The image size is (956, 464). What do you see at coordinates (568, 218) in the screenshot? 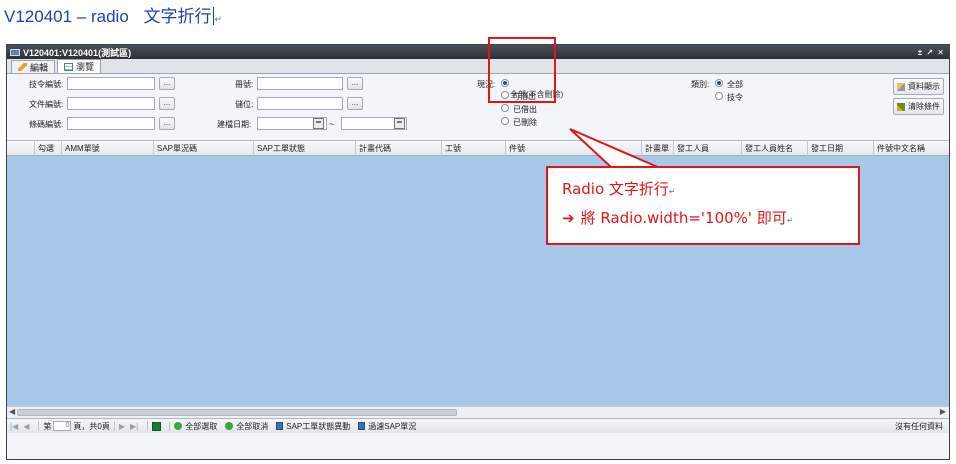
I see `arrow-icon: ➔` at bounding box center [568, 218].